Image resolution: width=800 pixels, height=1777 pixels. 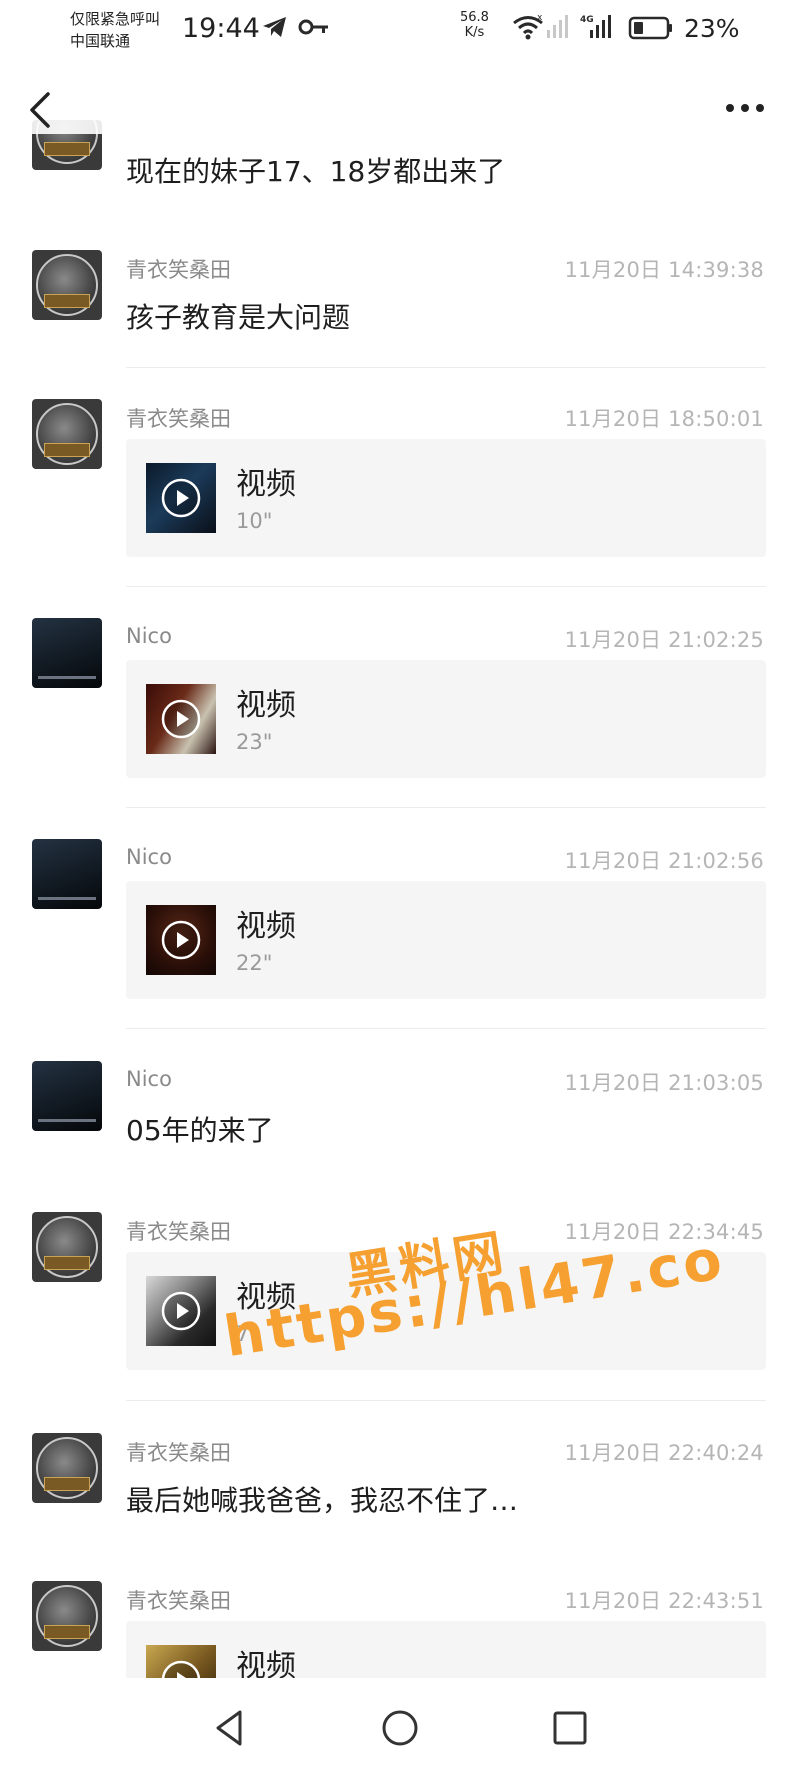 I want to click on message-time: 11月20日 14:39:38, so click(x=664, y=270).